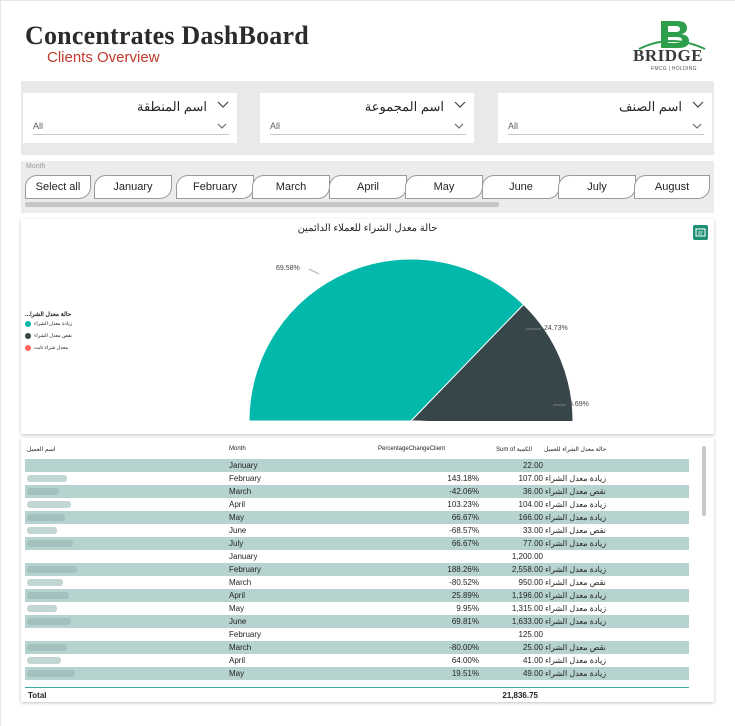 The image size is (735, 726). I want to click on column-header-status: حالة معدل الشراء للعميل, so click(575, 449).